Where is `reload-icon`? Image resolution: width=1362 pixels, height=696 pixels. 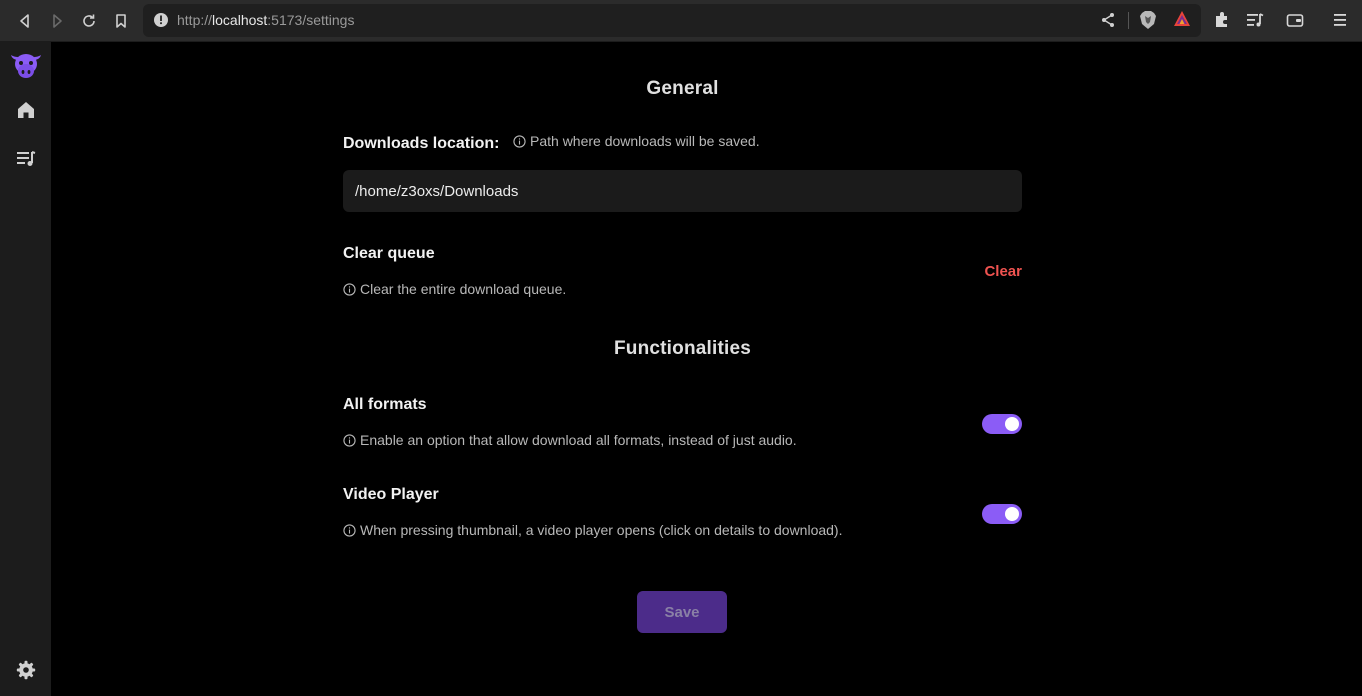 reload-icon is located at coordinates (89, 21).